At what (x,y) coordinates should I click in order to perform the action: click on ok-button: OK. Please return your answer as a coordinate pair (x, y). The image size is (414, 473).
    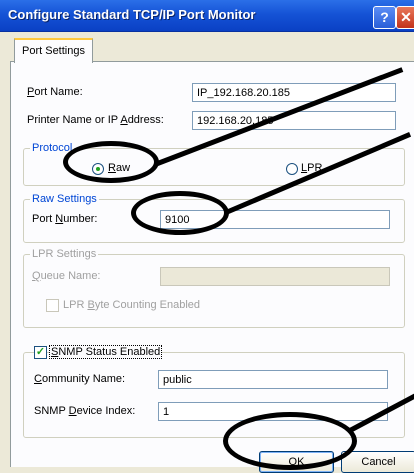
    Looking at the image, I should click on (296, 462).